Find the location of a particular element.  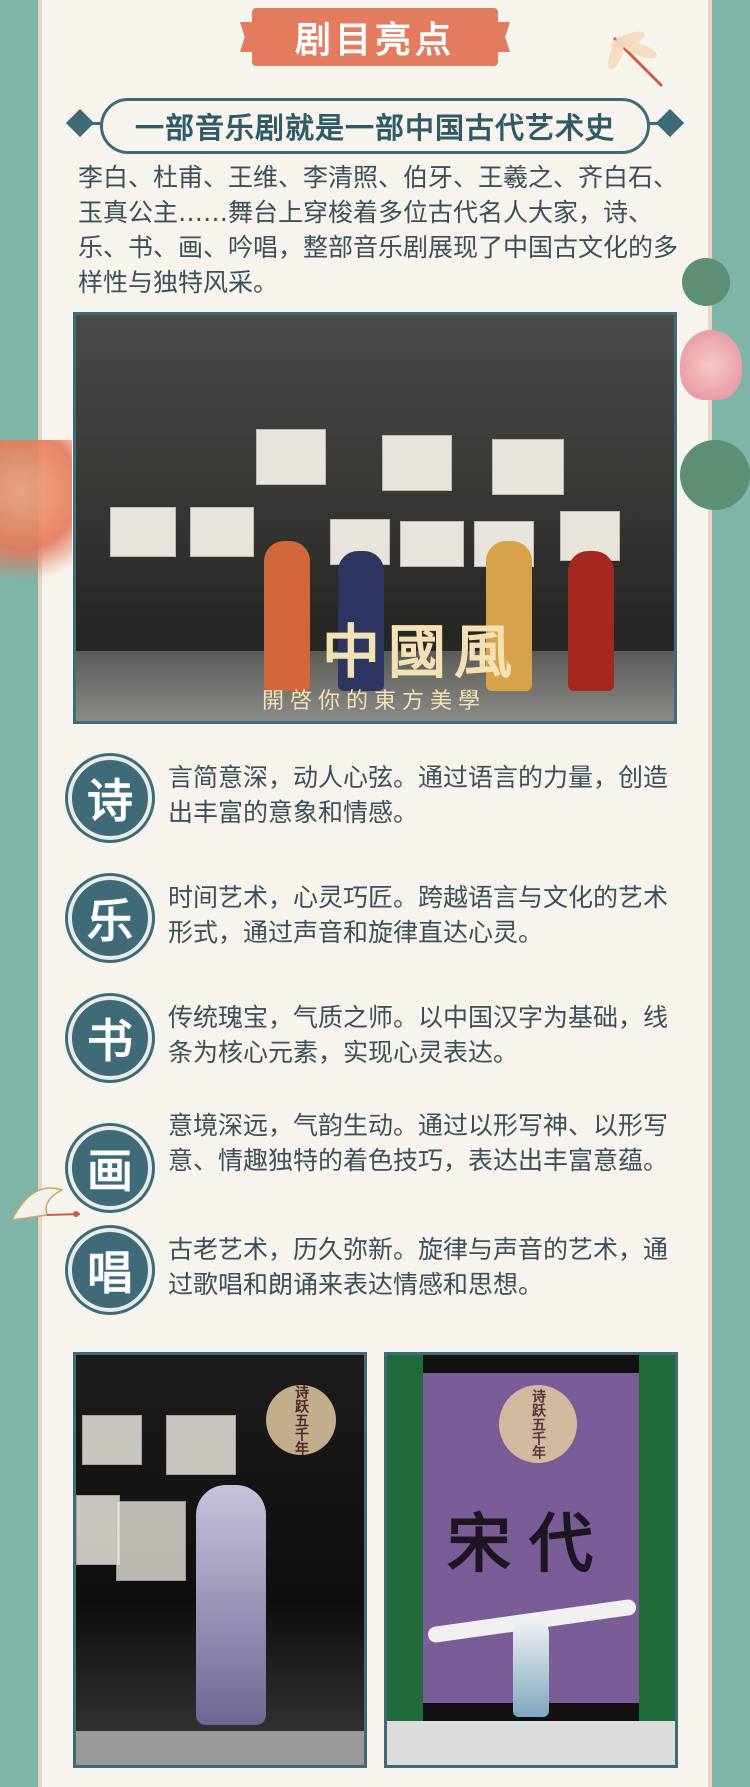

section-title: 剧目亮点 is located at coordinates (374, 40).